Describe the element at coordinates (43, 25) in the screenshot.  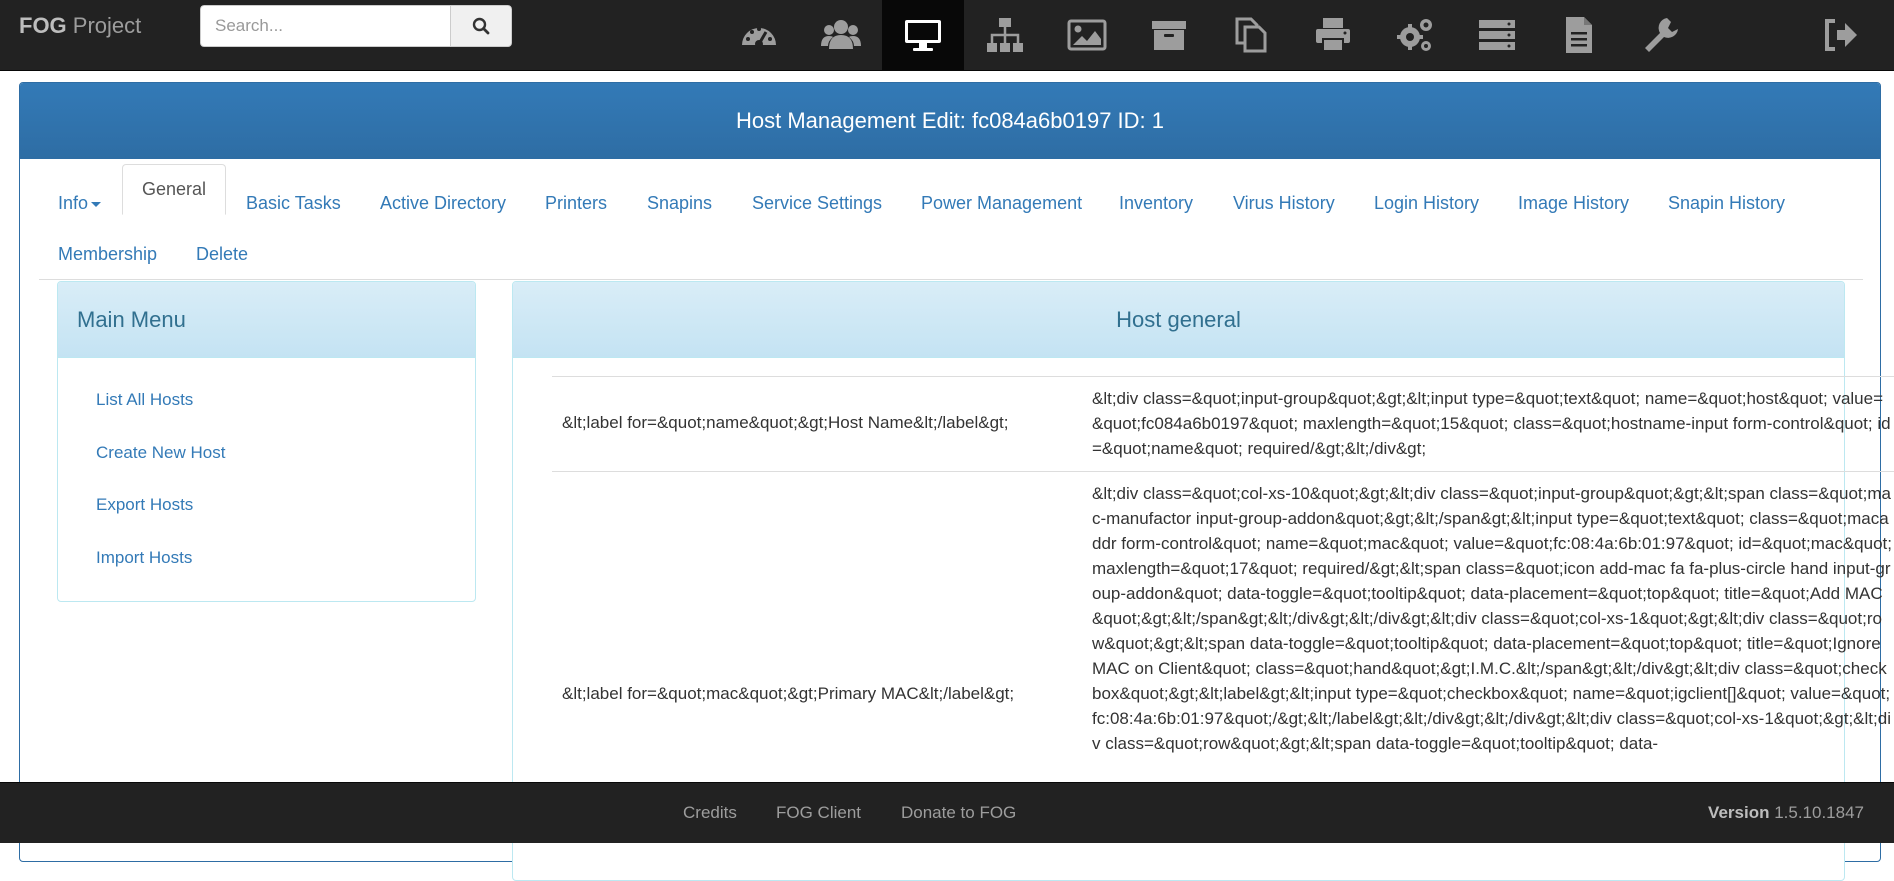
I see `brand-bold: FOG` at that location.